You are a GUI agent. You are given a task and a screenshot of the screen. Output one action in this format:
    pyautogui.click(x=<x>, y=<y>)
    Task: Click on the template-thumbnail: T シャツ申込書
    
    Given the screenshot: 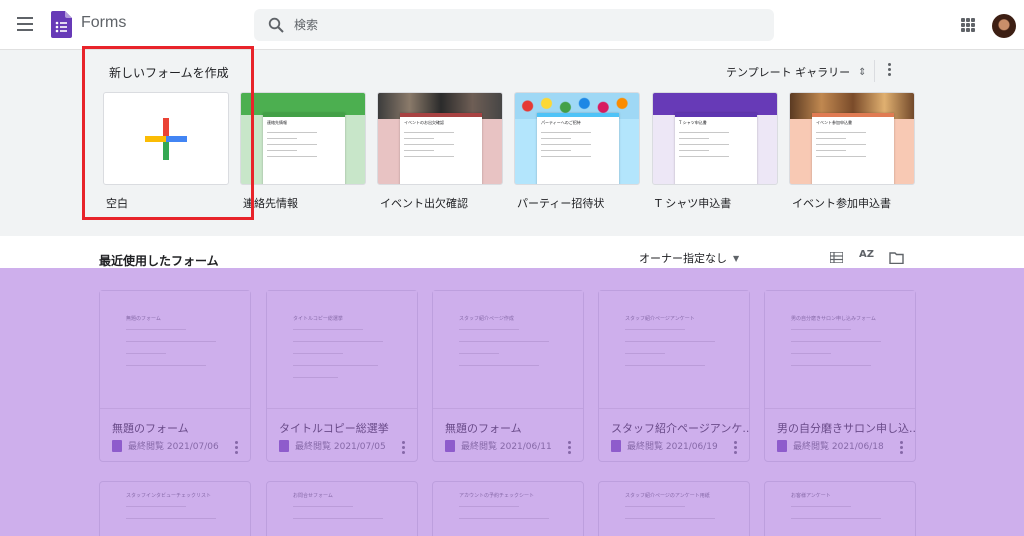 What is the action you would take?
    pyautogui.click(x=715, y=138)
    